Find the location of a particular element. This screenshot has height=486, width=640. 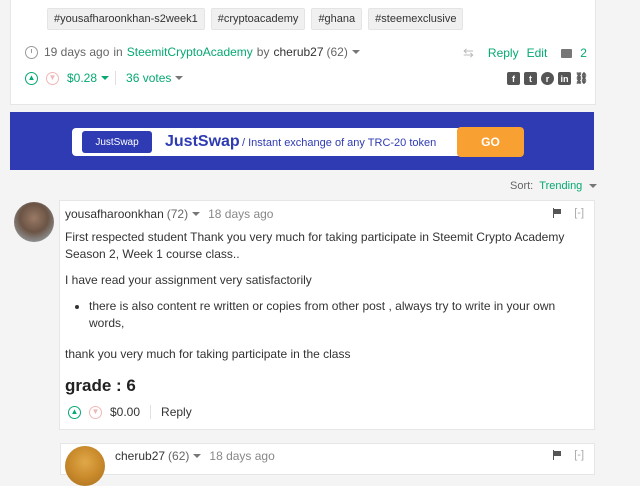

votes-count: 36 votes is located at coordinates (148, 78).